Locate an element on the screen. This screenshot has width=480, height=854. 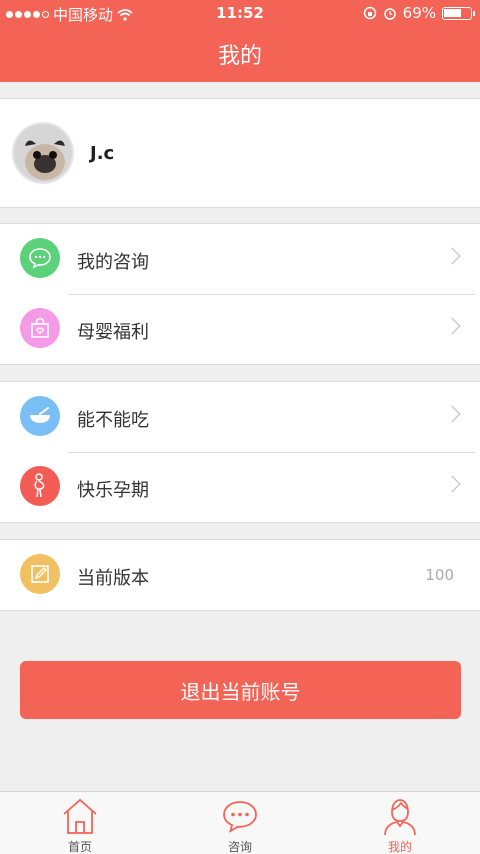
tab-consult: 咨询 is located at coordinates (240, 823).